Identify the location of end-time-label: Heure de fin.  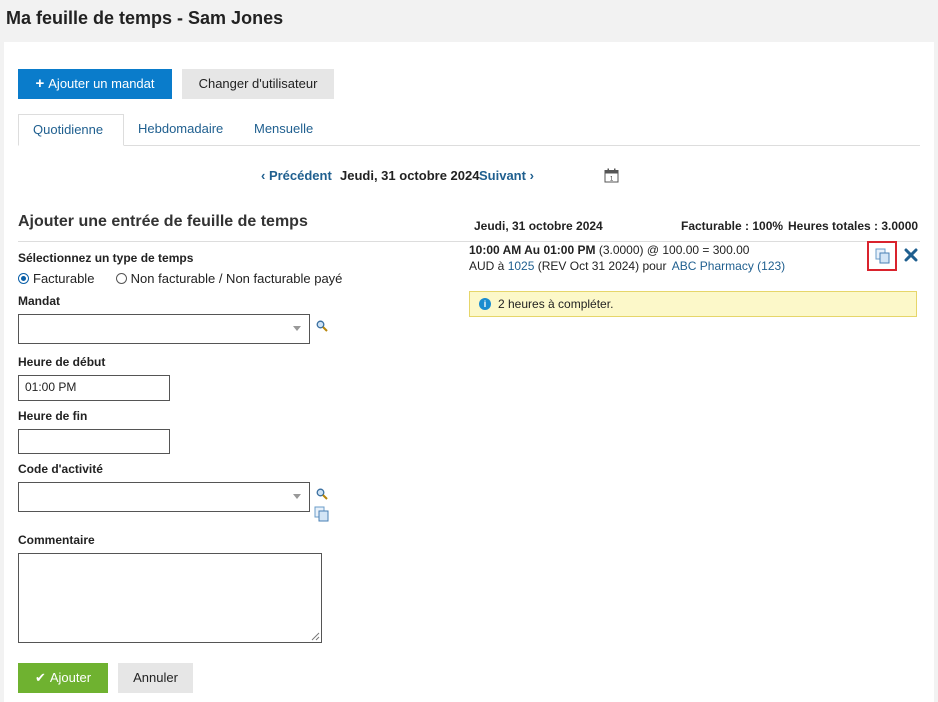
(53, 416).